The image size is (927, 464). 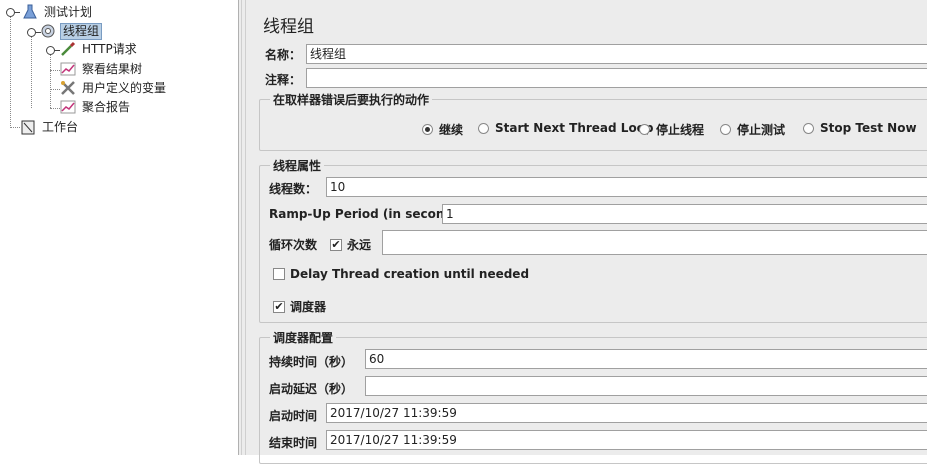 What do you see at coordinates (311, 362) in the screenshot?
I see `duration-label: 持续时间（秒）` at bounding box center [311, 362].